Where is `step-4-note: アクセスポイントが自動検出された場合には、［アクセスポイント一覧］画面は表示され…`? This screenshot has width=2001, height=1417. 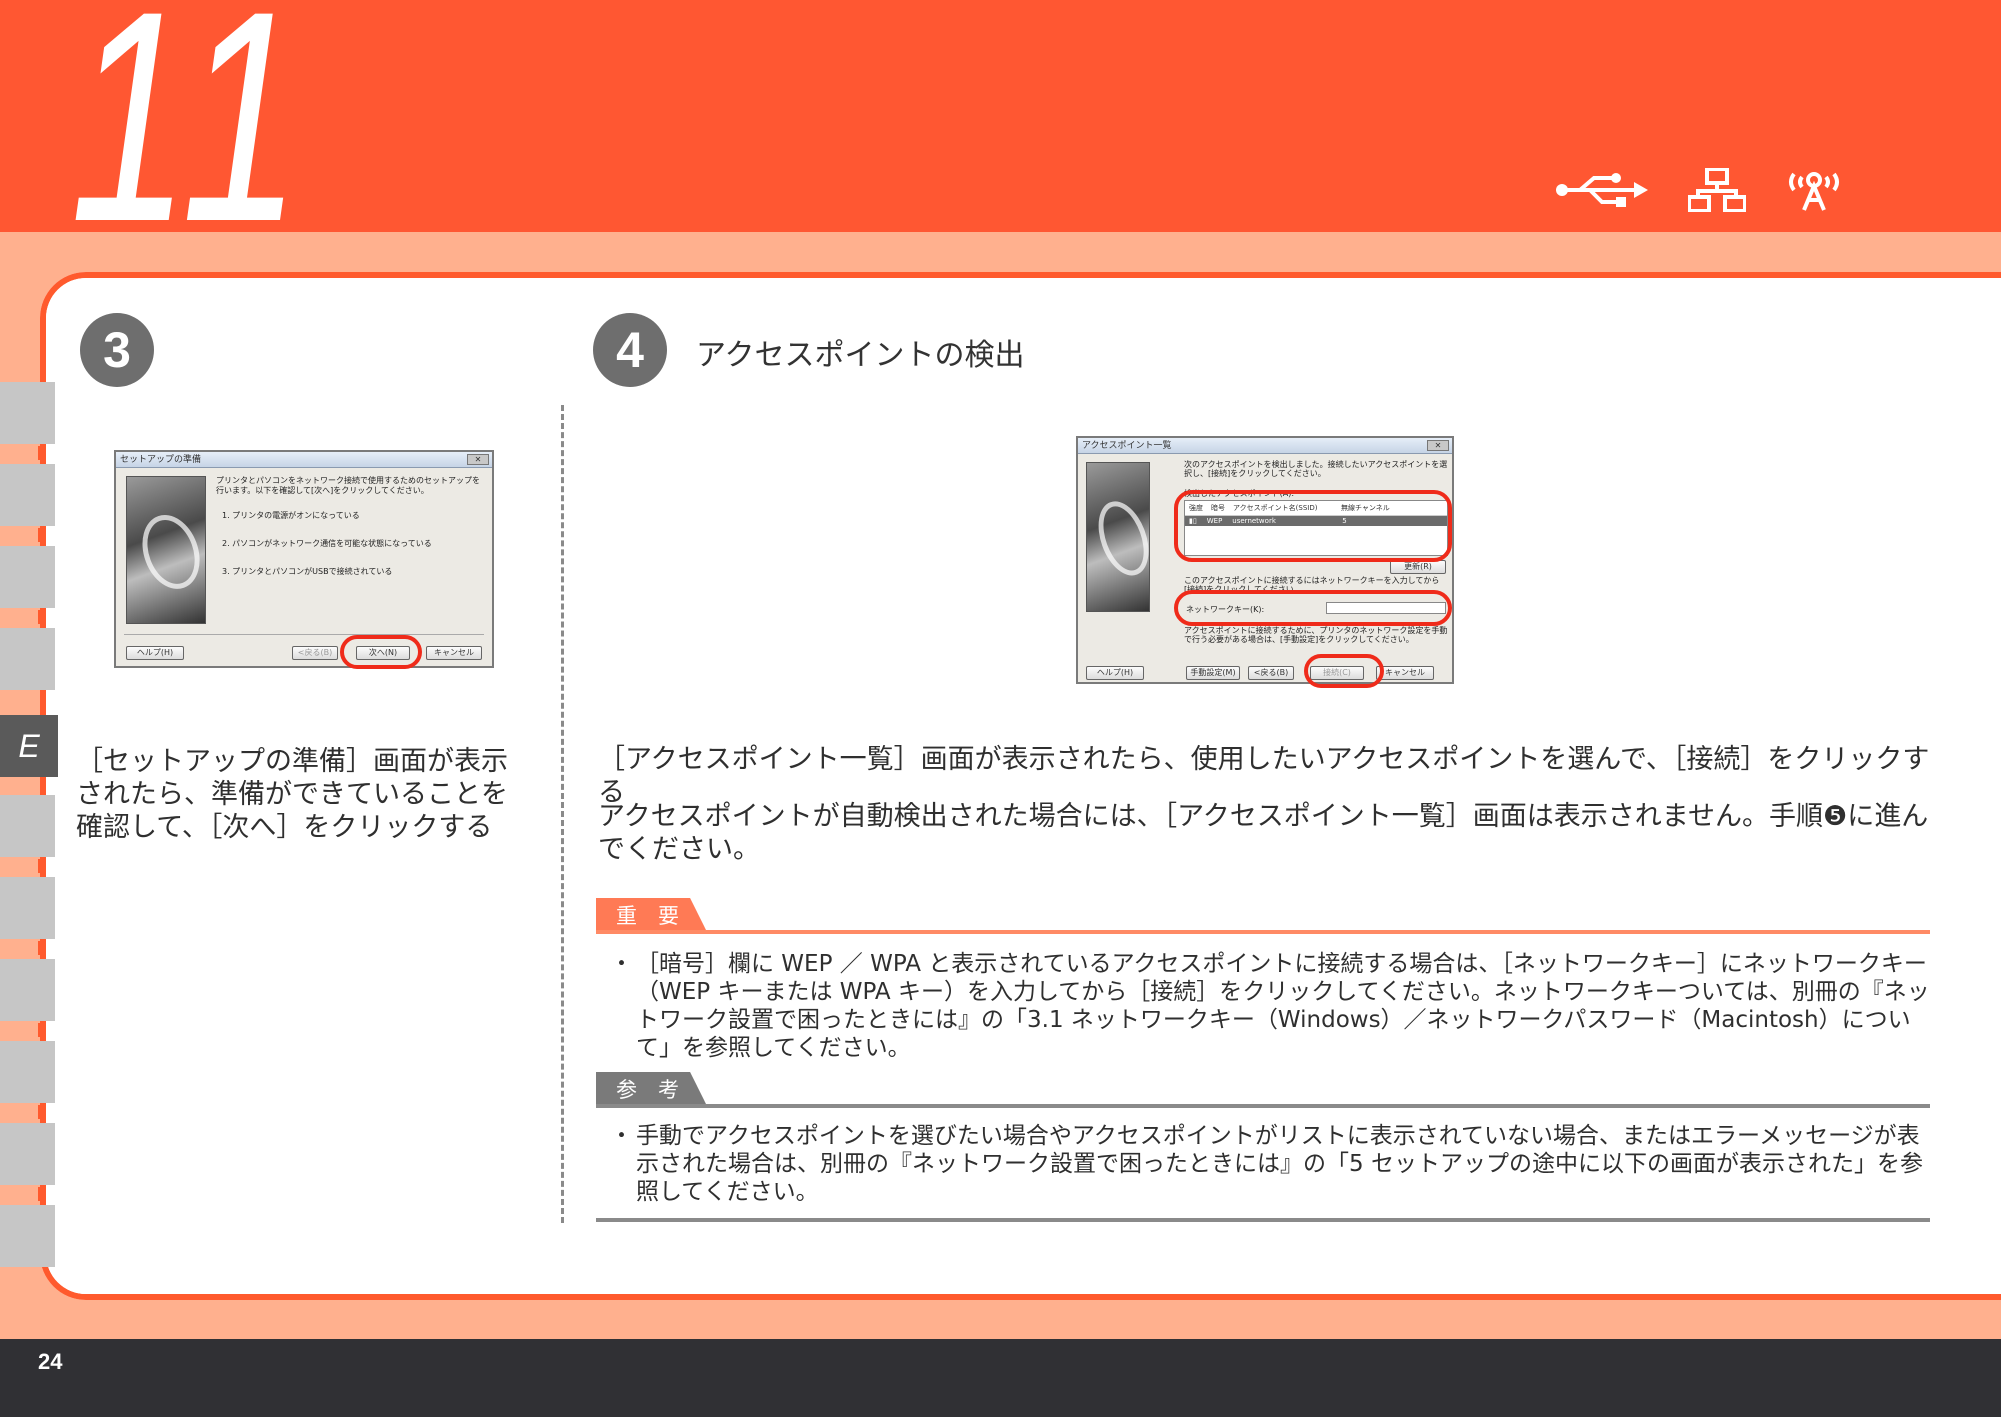 step-4-note: アクセスポイントが自動検出された場合には、［アクセスポイント一覧］画面は表示され… is located at coordinates (1263, 833).